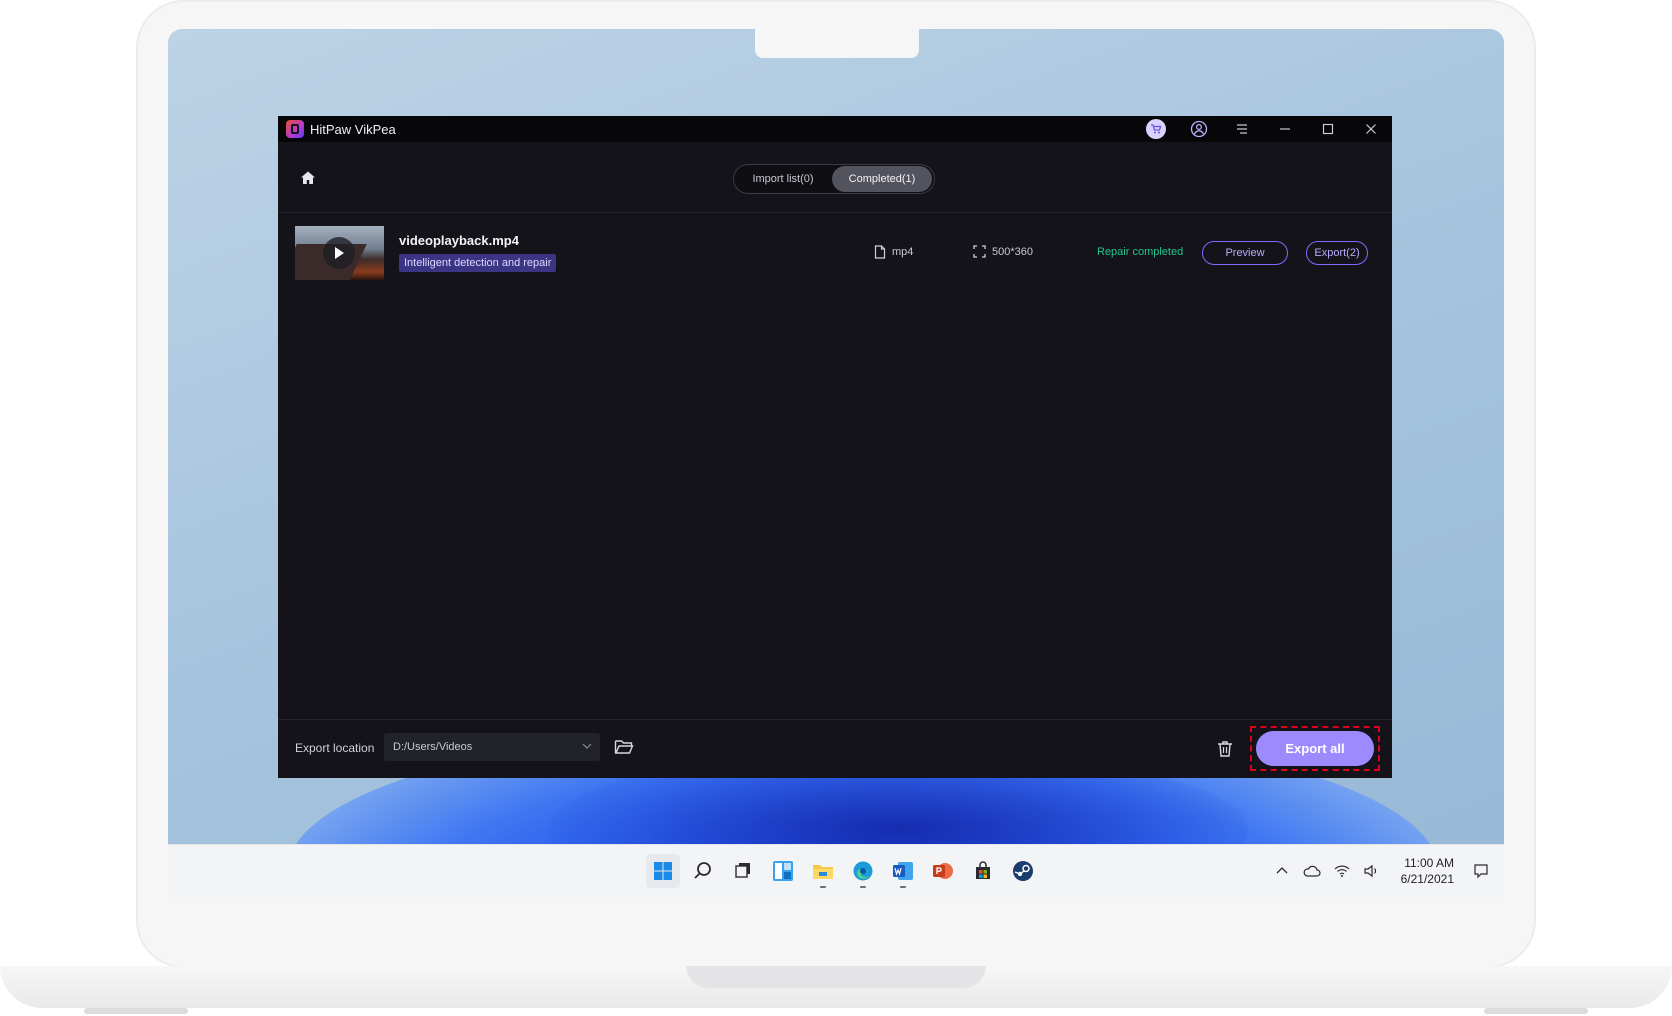  I want to click on export-all-highlight: Export all, so click(1315, 748).